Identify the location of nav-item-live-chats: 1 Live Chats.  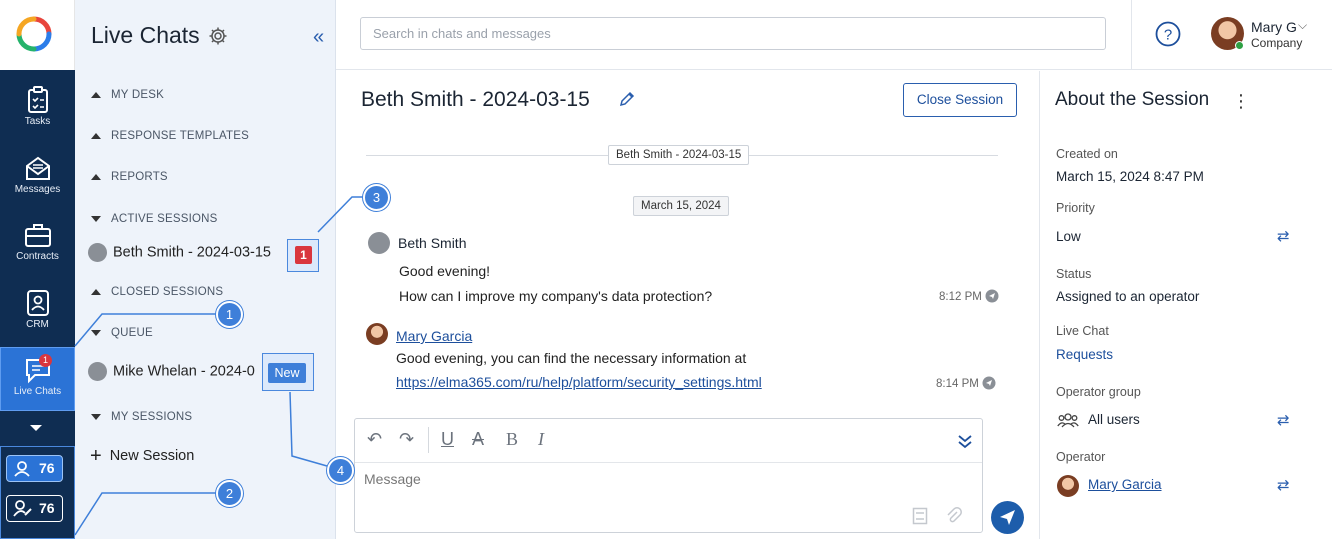
(37, 379).